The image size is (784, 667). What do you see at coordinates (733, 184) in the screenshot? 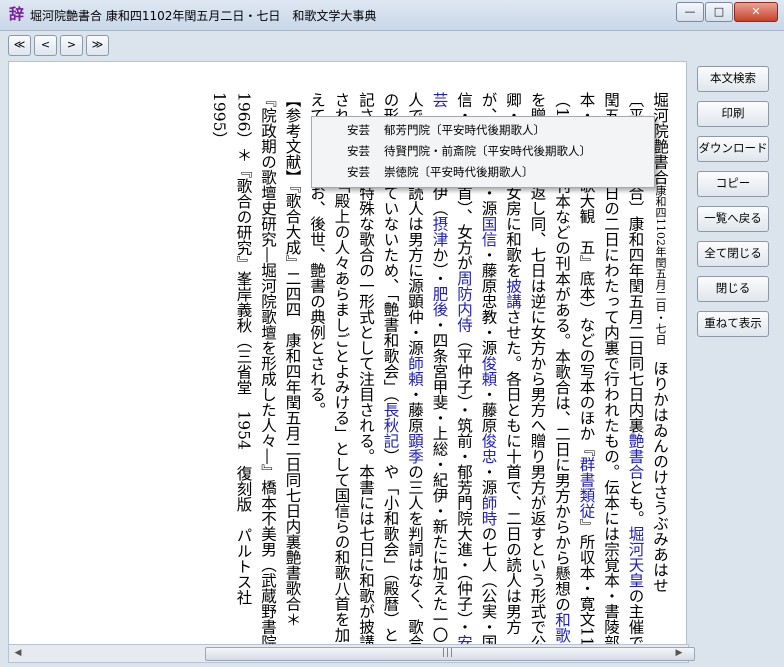
I see `copy-button: コピー` at bounding box center [733, 184].